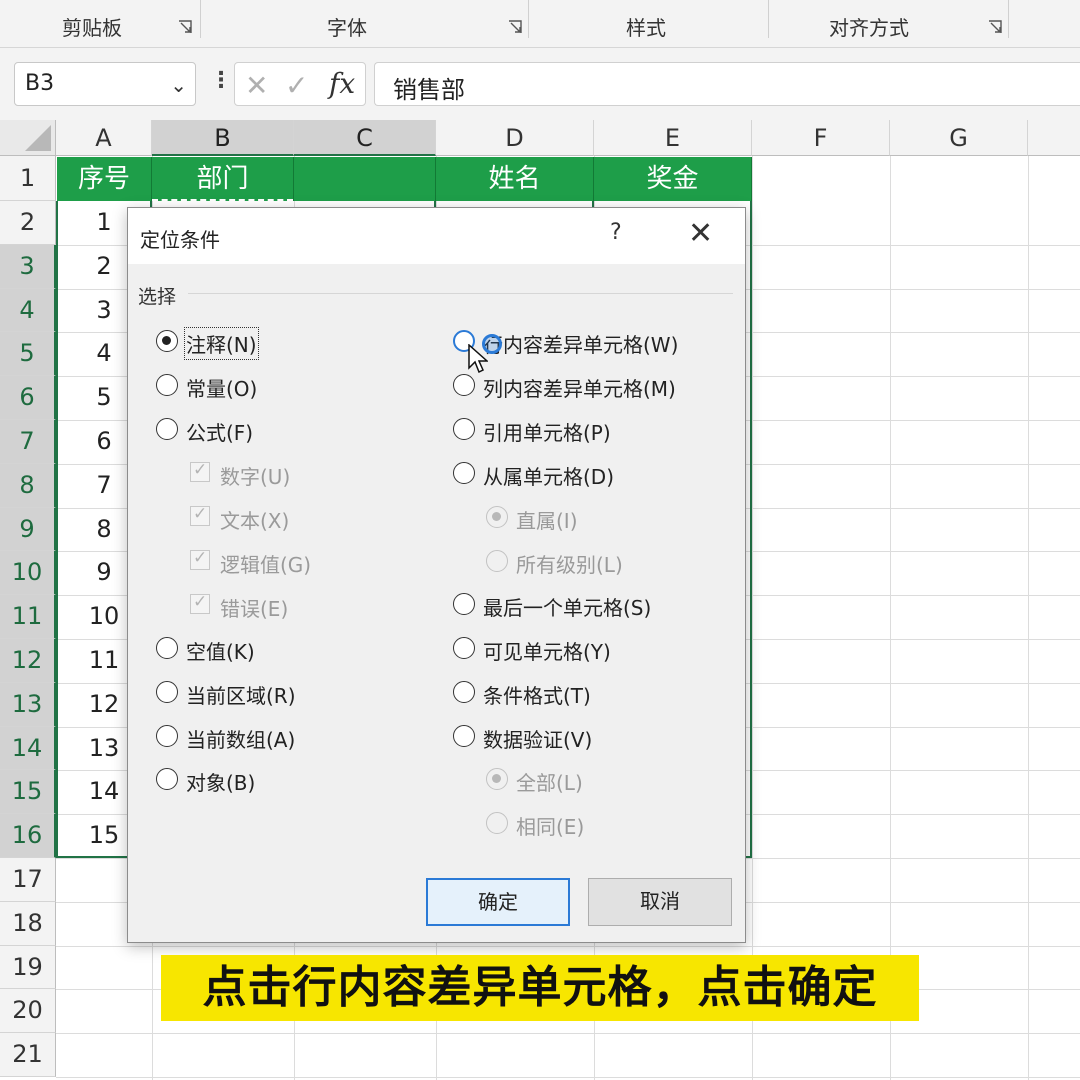 This screenshot has height=1080, width=1080. I want to click on subtitle-caption: 点击行内容差异单元格，点击确定, so click(540, 988).